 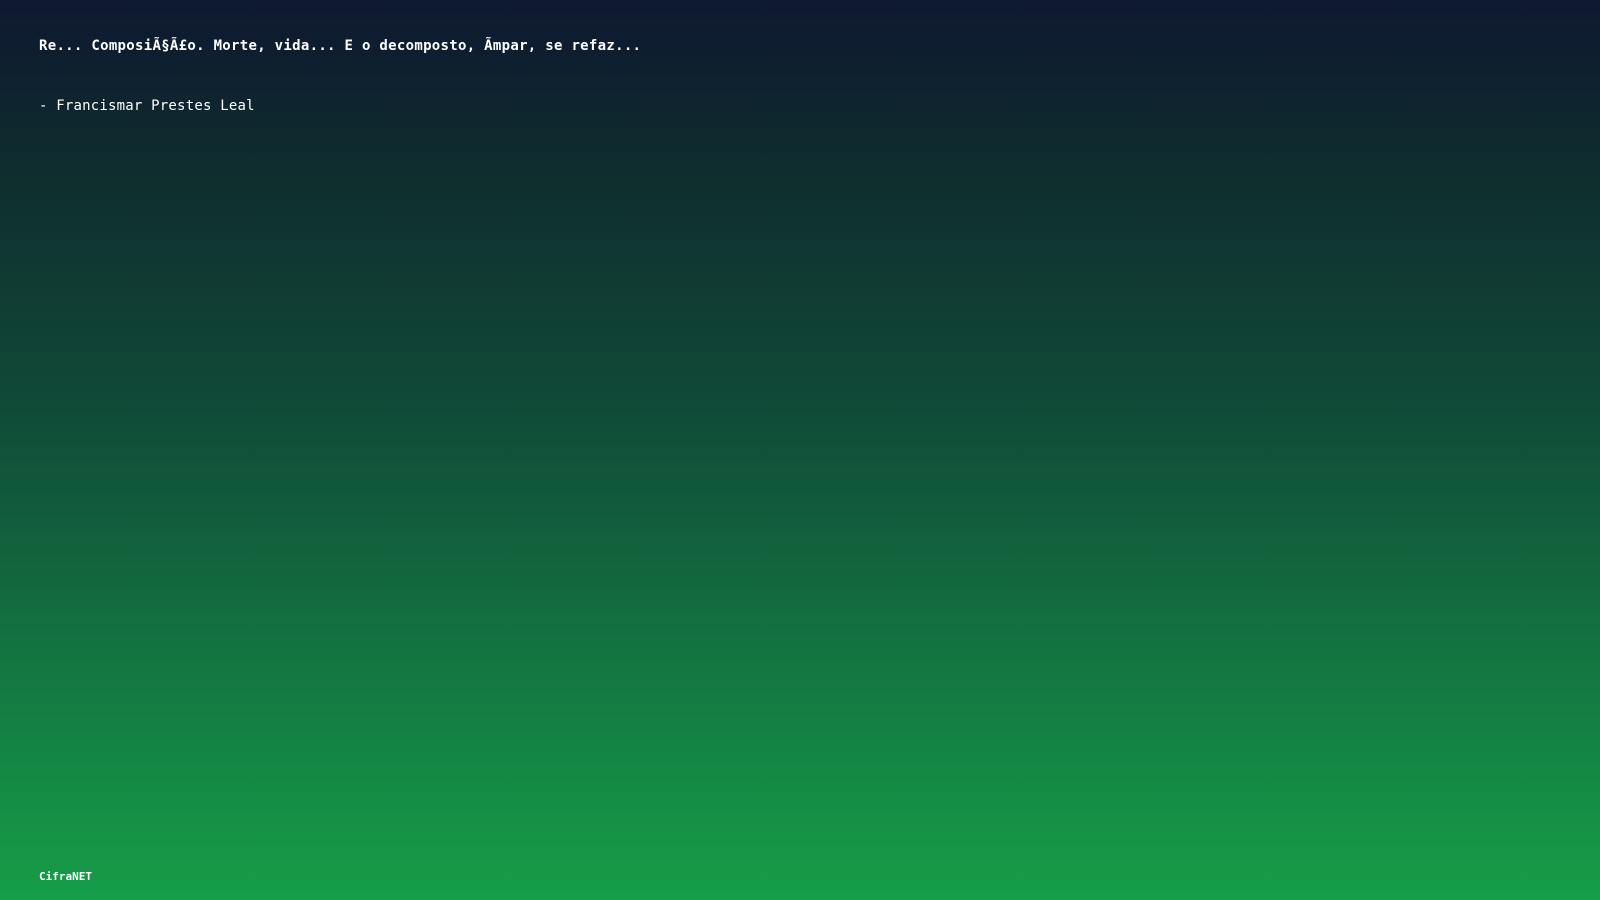 I want to click on brand-label: CifraNET, so click(x=65, y=876).